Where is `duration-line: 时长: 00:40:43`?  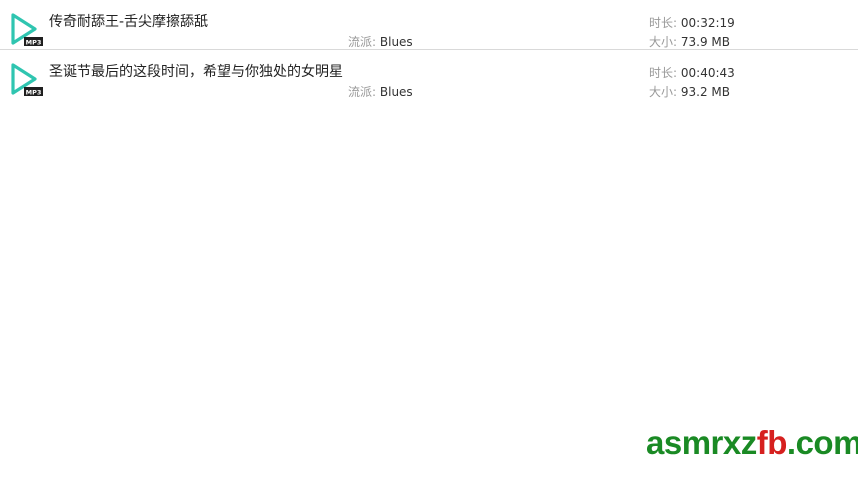 duration-line: 时长: 00:40:43 is located at coordinates (692, 73).